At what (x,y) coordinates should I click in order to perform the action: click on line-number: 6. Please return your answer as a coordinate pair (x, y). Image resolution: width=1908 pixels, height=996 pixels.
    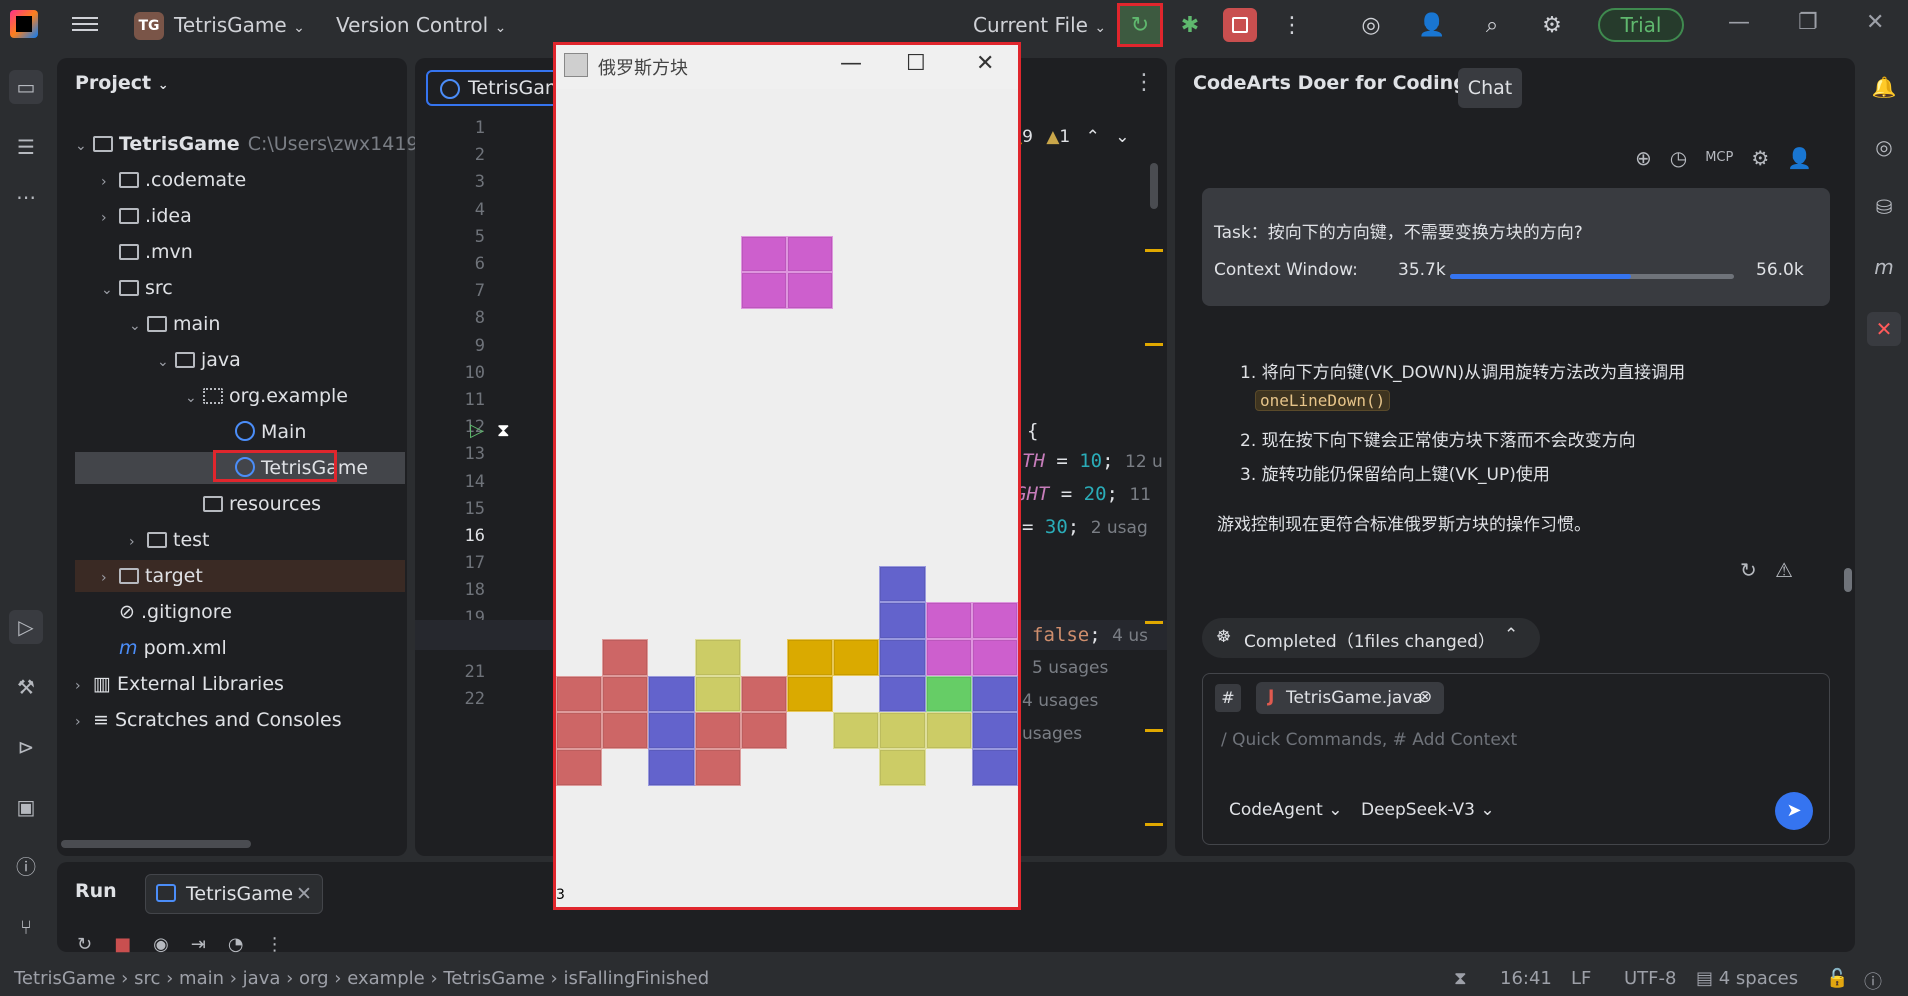
    Looking at the image, I should click on (450, 264).